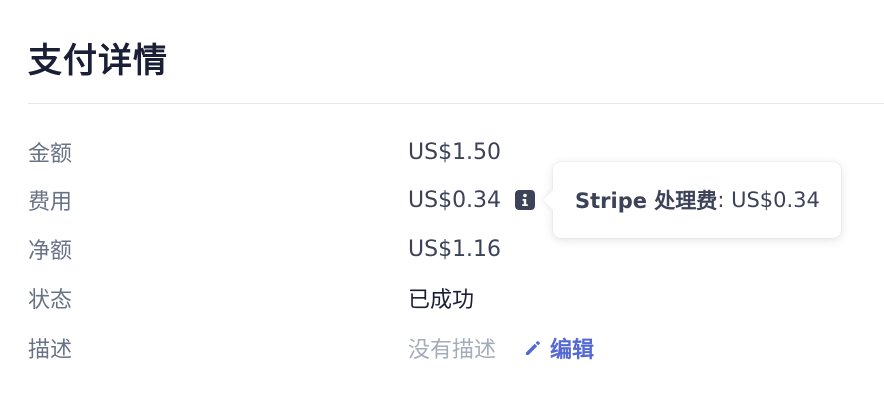  What do you see at coordinates (50, 251) in the screenshot?
I see `net-label: 净额` at bounding box center [50, 251].